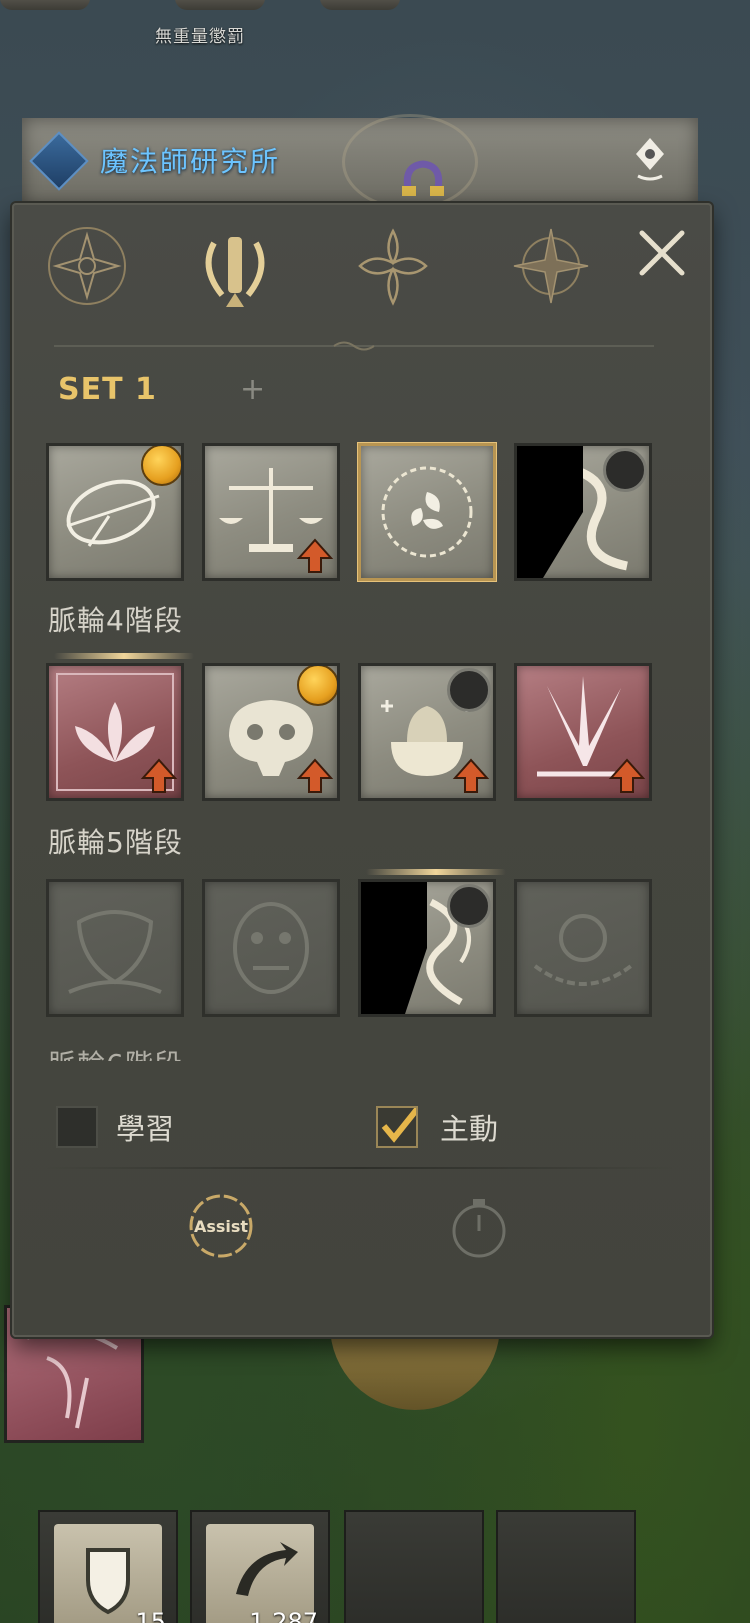 Image resolution: width=750 pixels, height=1623 pixels. I want to click on ogre-face-skill-icon, so click(271, 948).